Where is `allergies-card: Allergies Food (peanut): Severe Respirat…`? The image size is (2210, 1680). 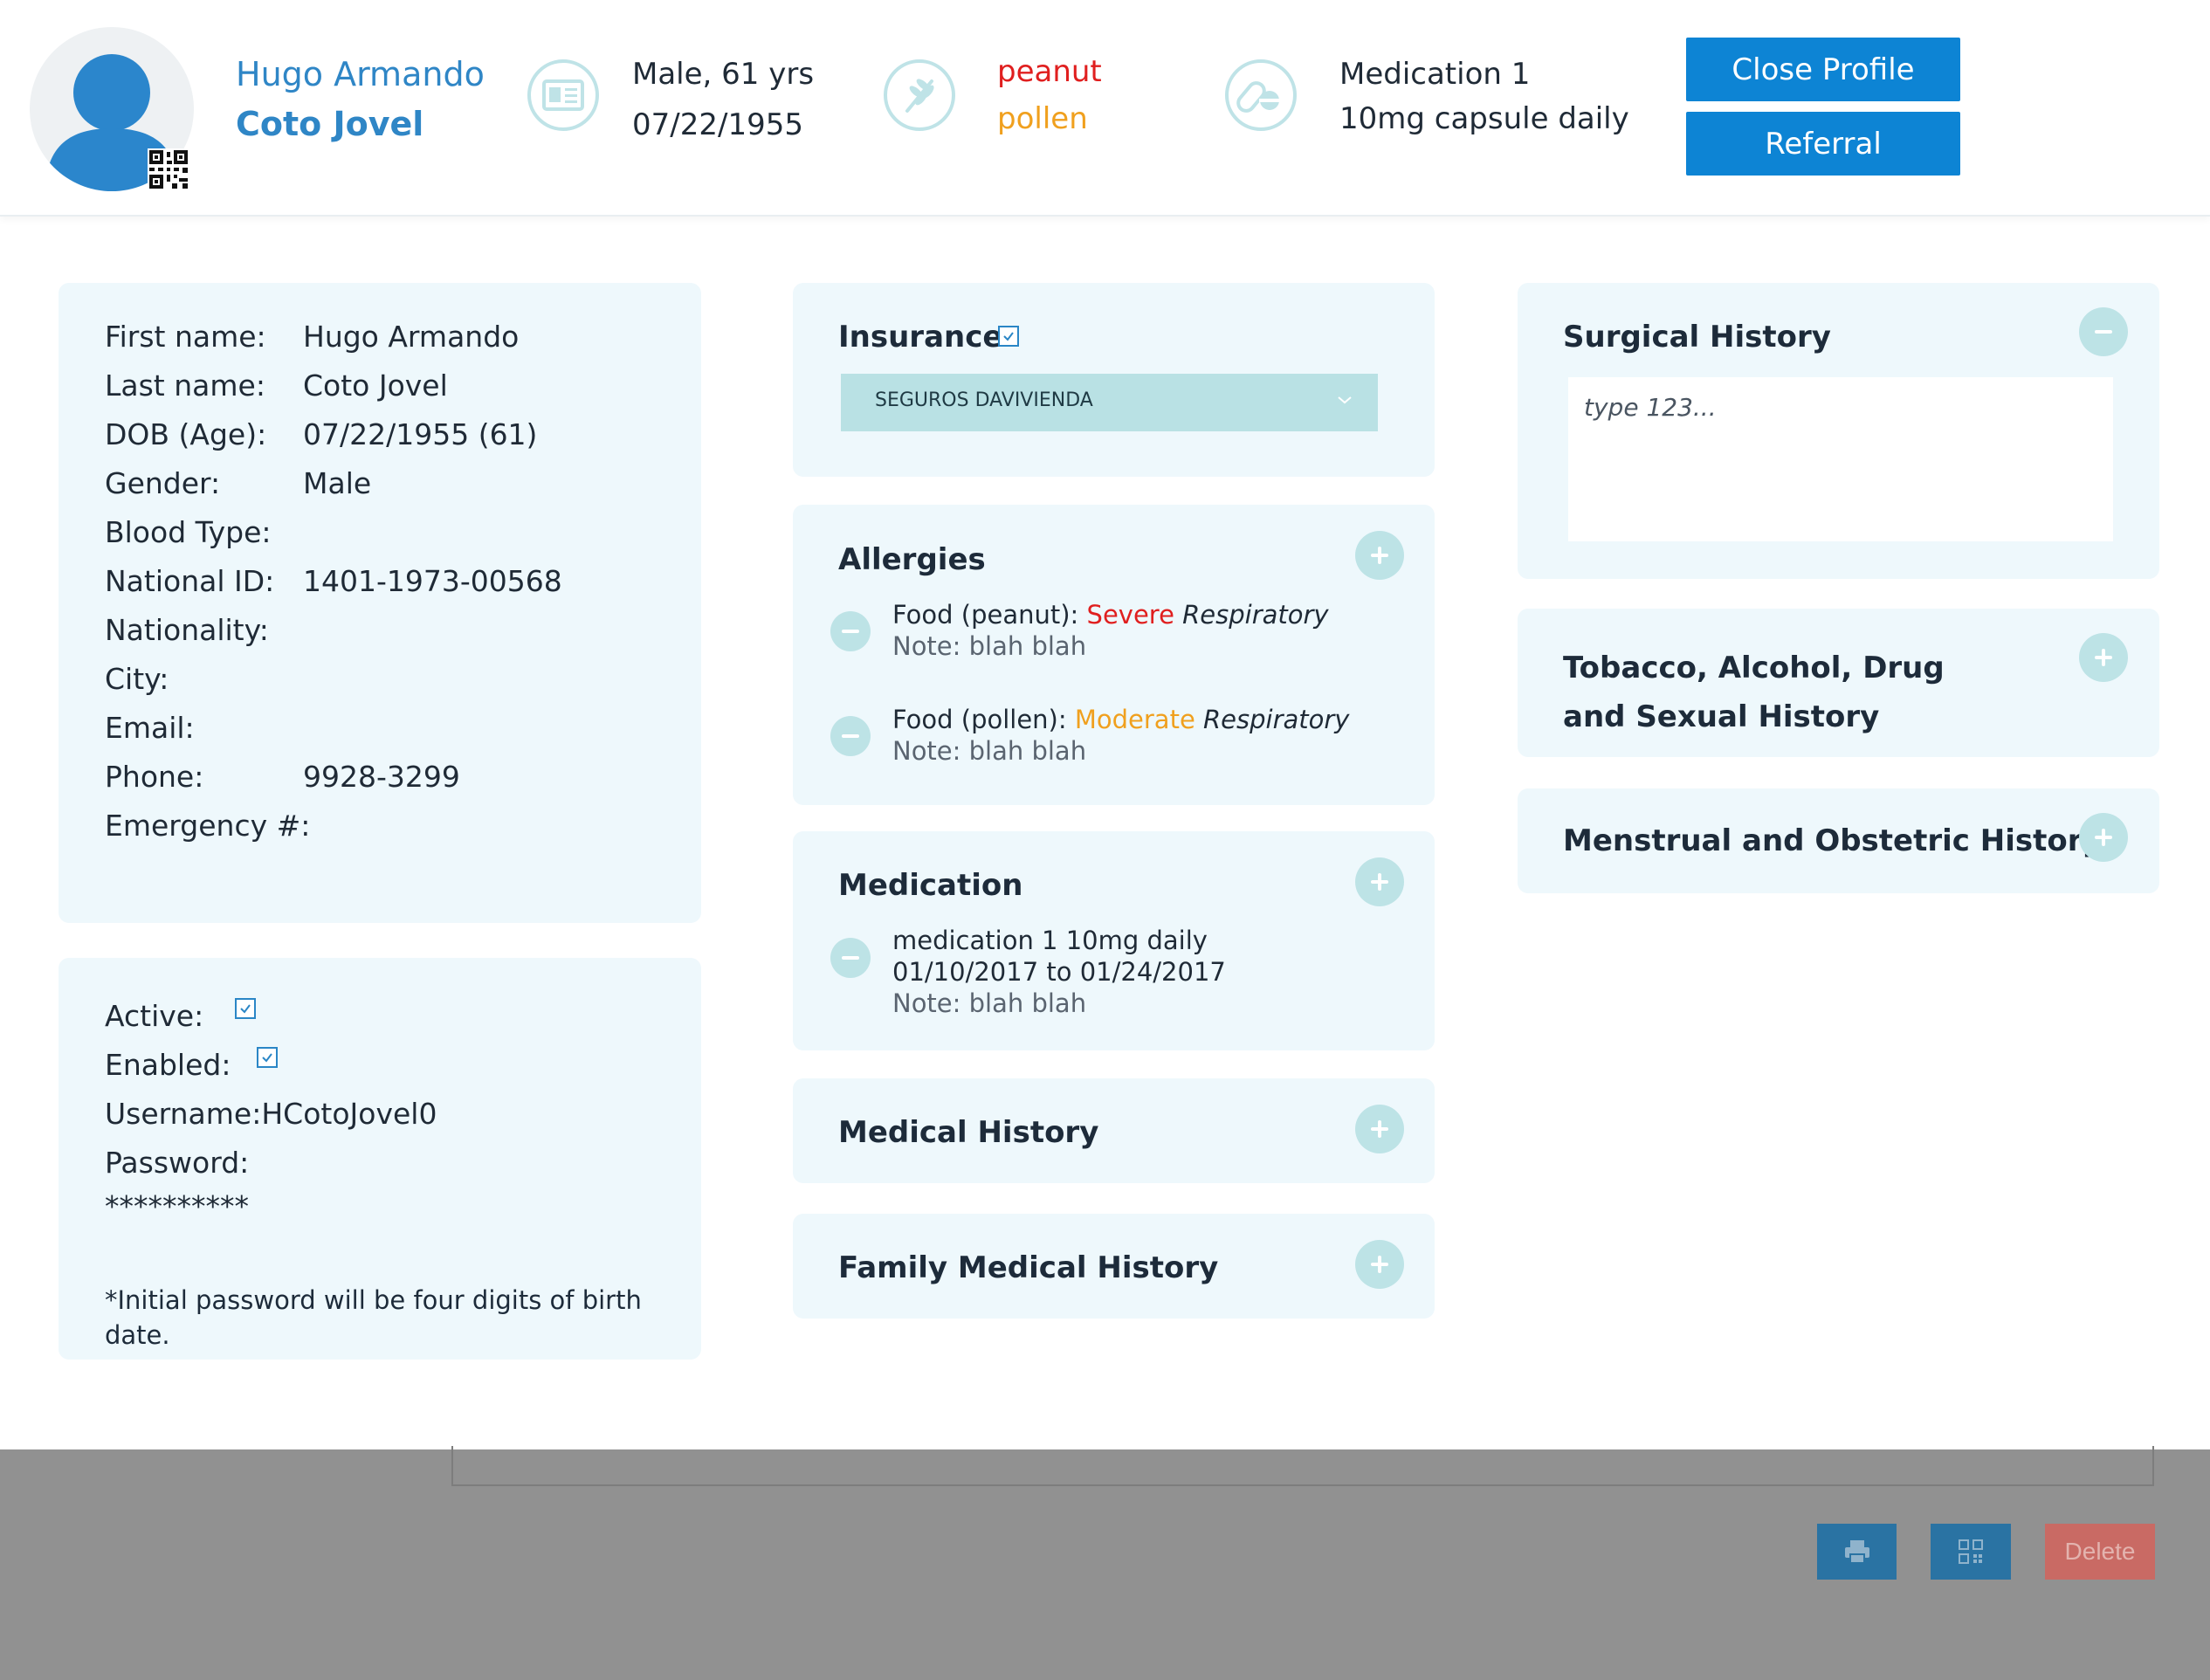 allergies-card: Allergies Food (peanut): Severe Respirat… is located at coordinates (1114, 655).